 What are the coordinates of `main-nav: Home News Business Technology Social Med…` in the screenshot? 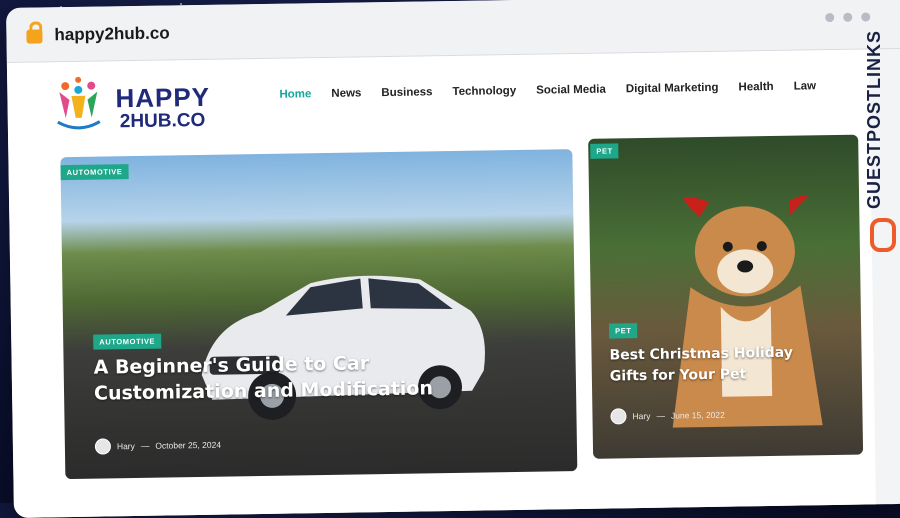 It's located at (547, 90).